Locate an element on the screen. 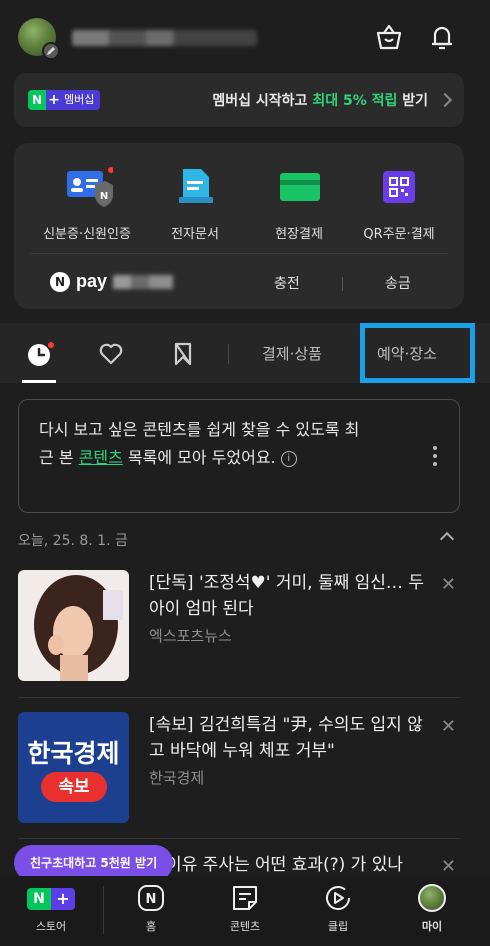 Image resolution: width=490 pixels, height=946 pixels. info-icon: i is located at coordinates (288, 458).